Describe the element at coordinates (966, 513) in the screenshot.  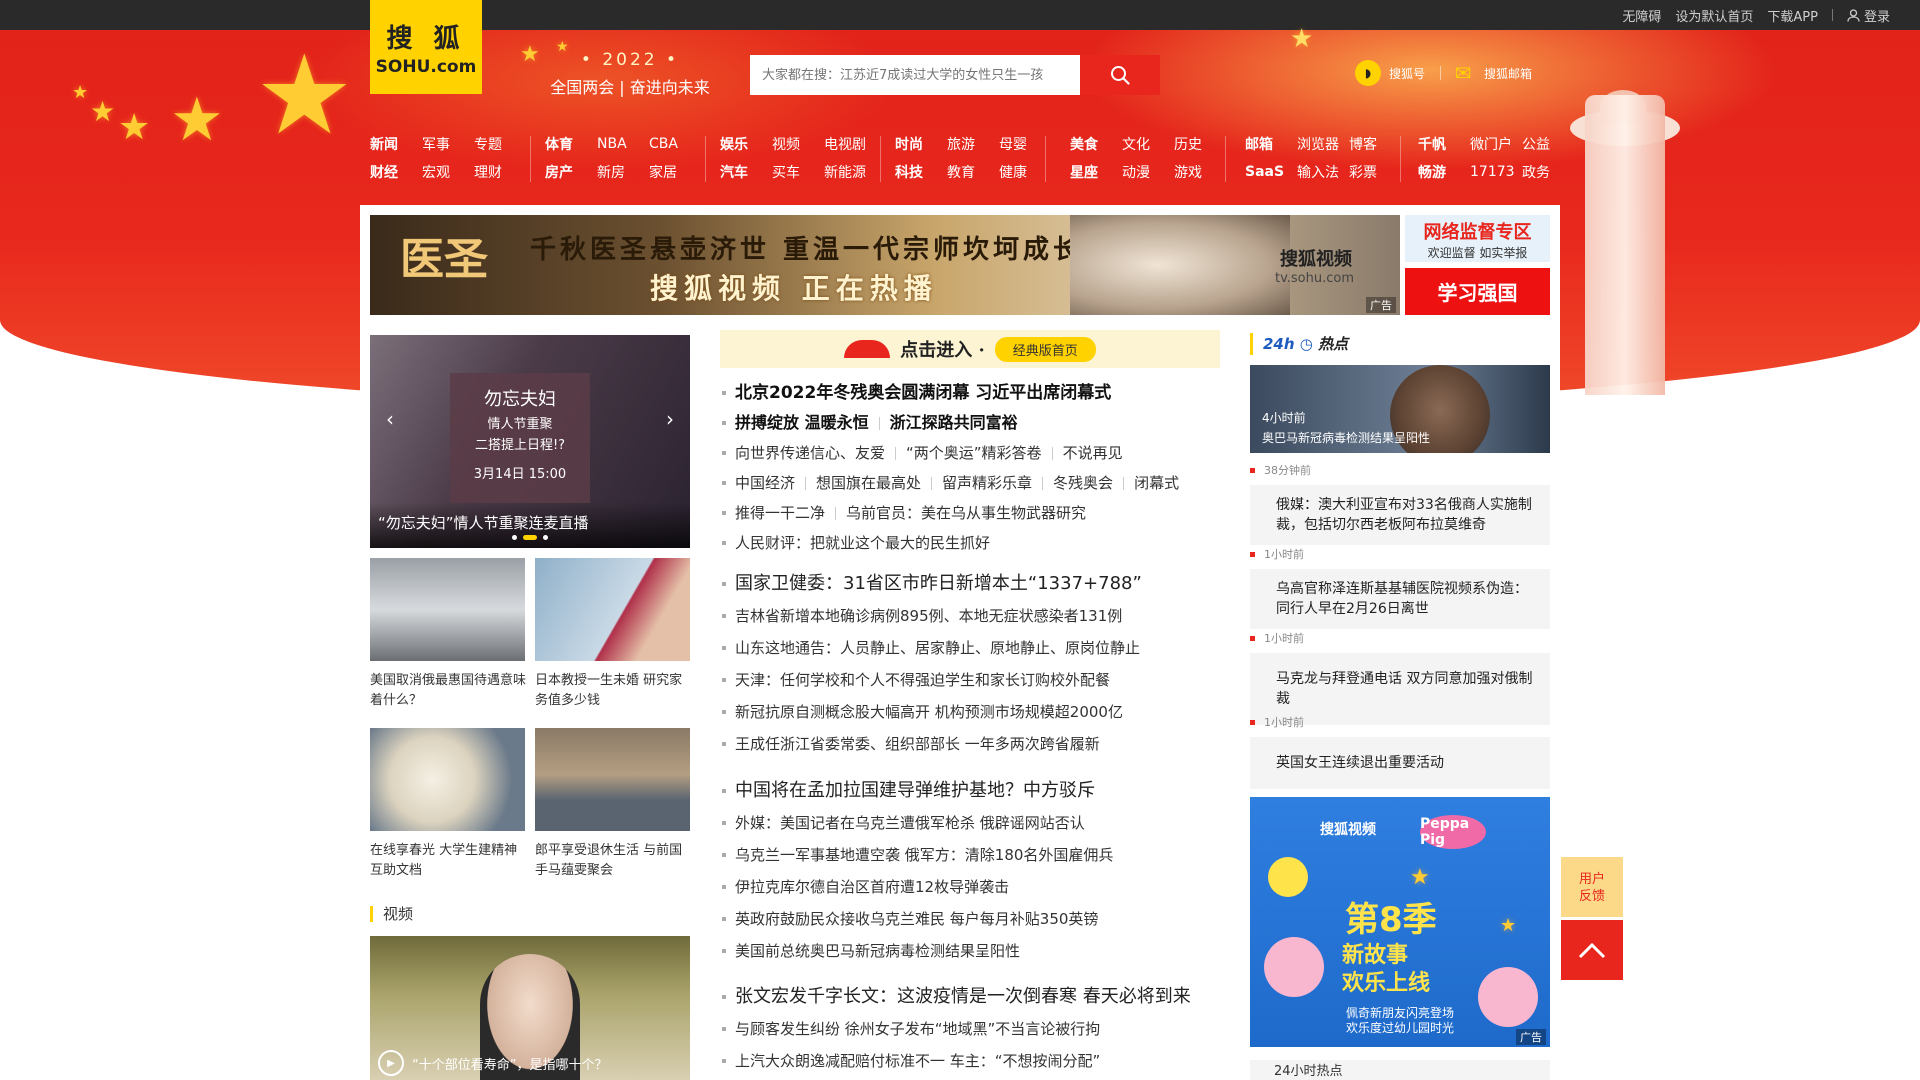
I see `news-link: 乌前官员：美在乌从事生物武器研究` at that location.